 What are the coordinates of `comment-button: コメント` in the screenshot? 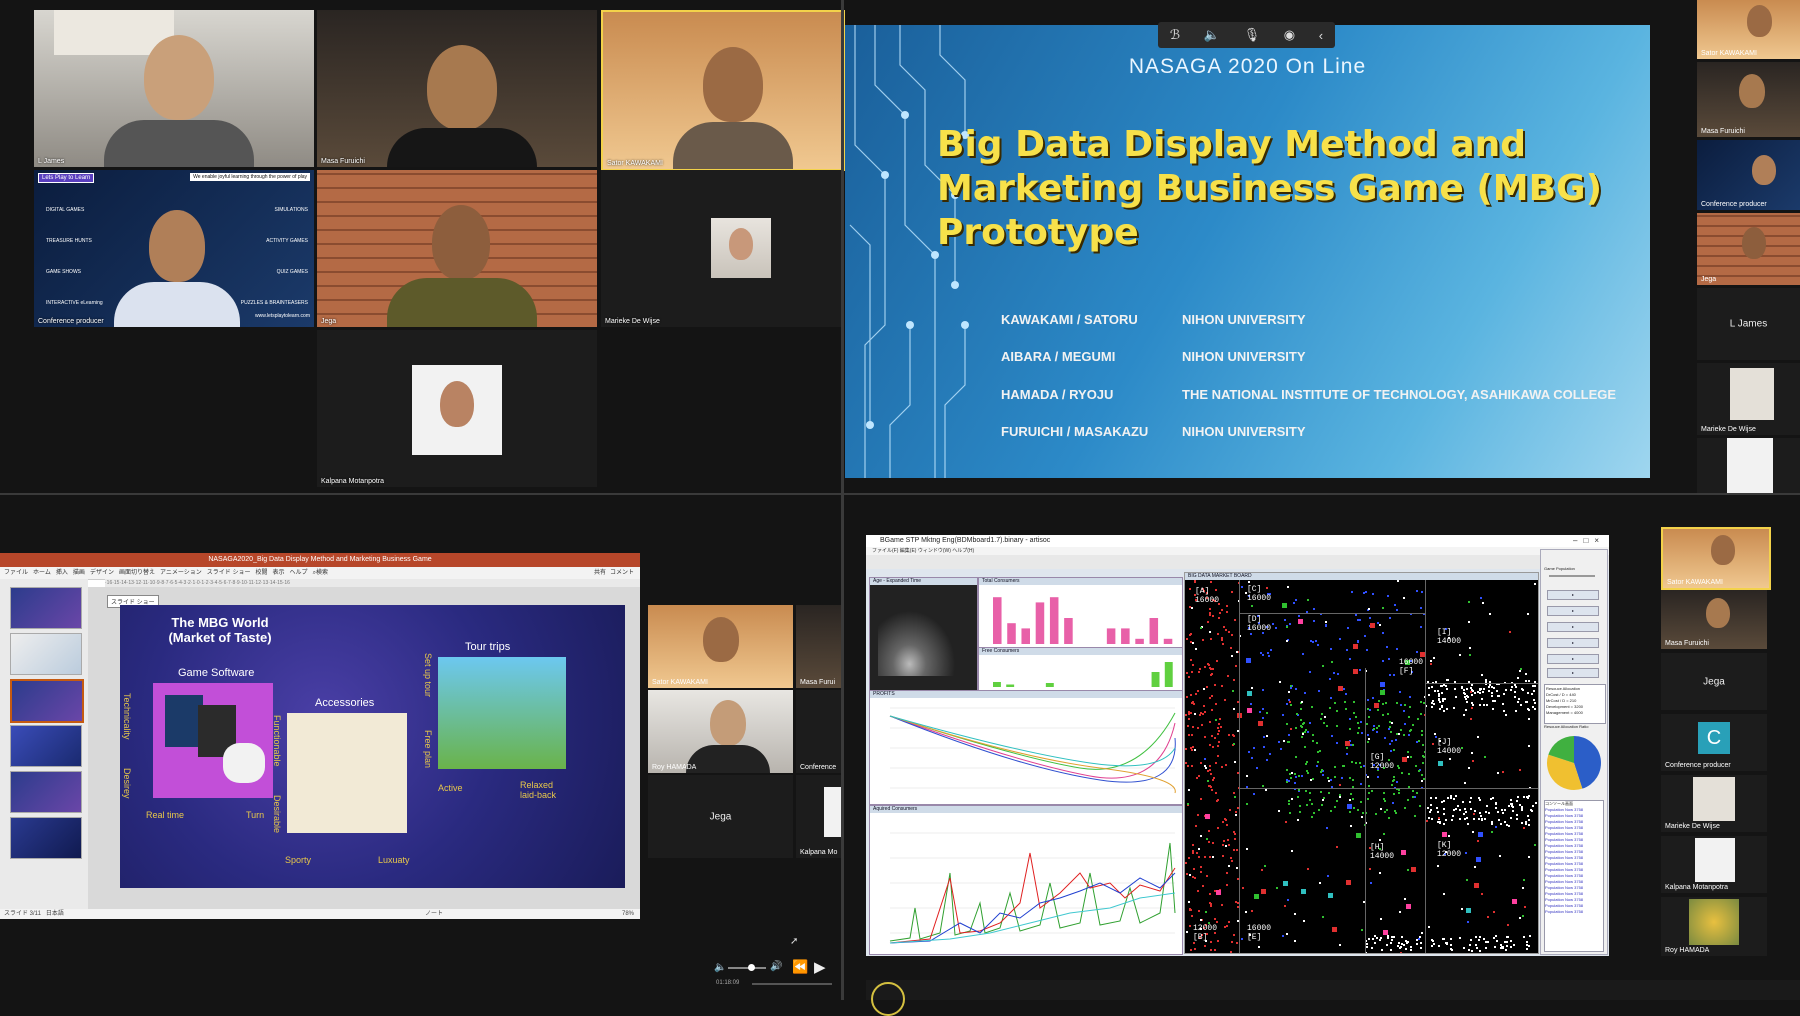 It's located at (622, 573).